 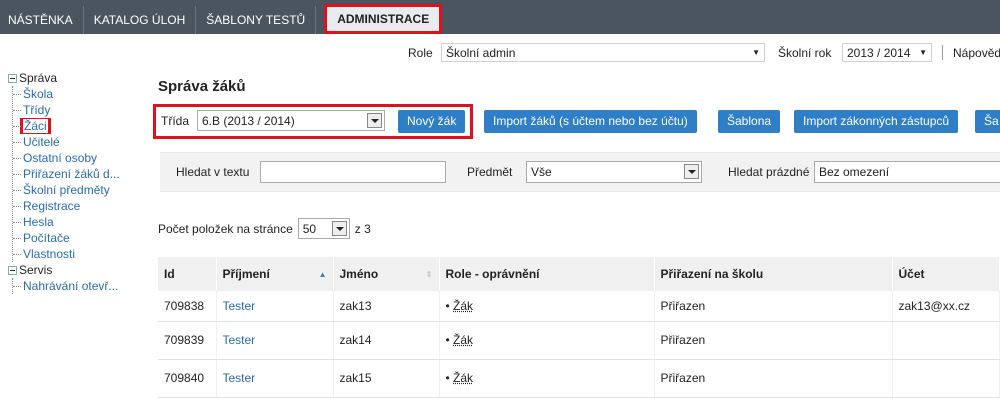 What do you see at coordinates (386, 340) in the screenshot?
I see `cell-name: zak14` at bounding box center [386, 340].